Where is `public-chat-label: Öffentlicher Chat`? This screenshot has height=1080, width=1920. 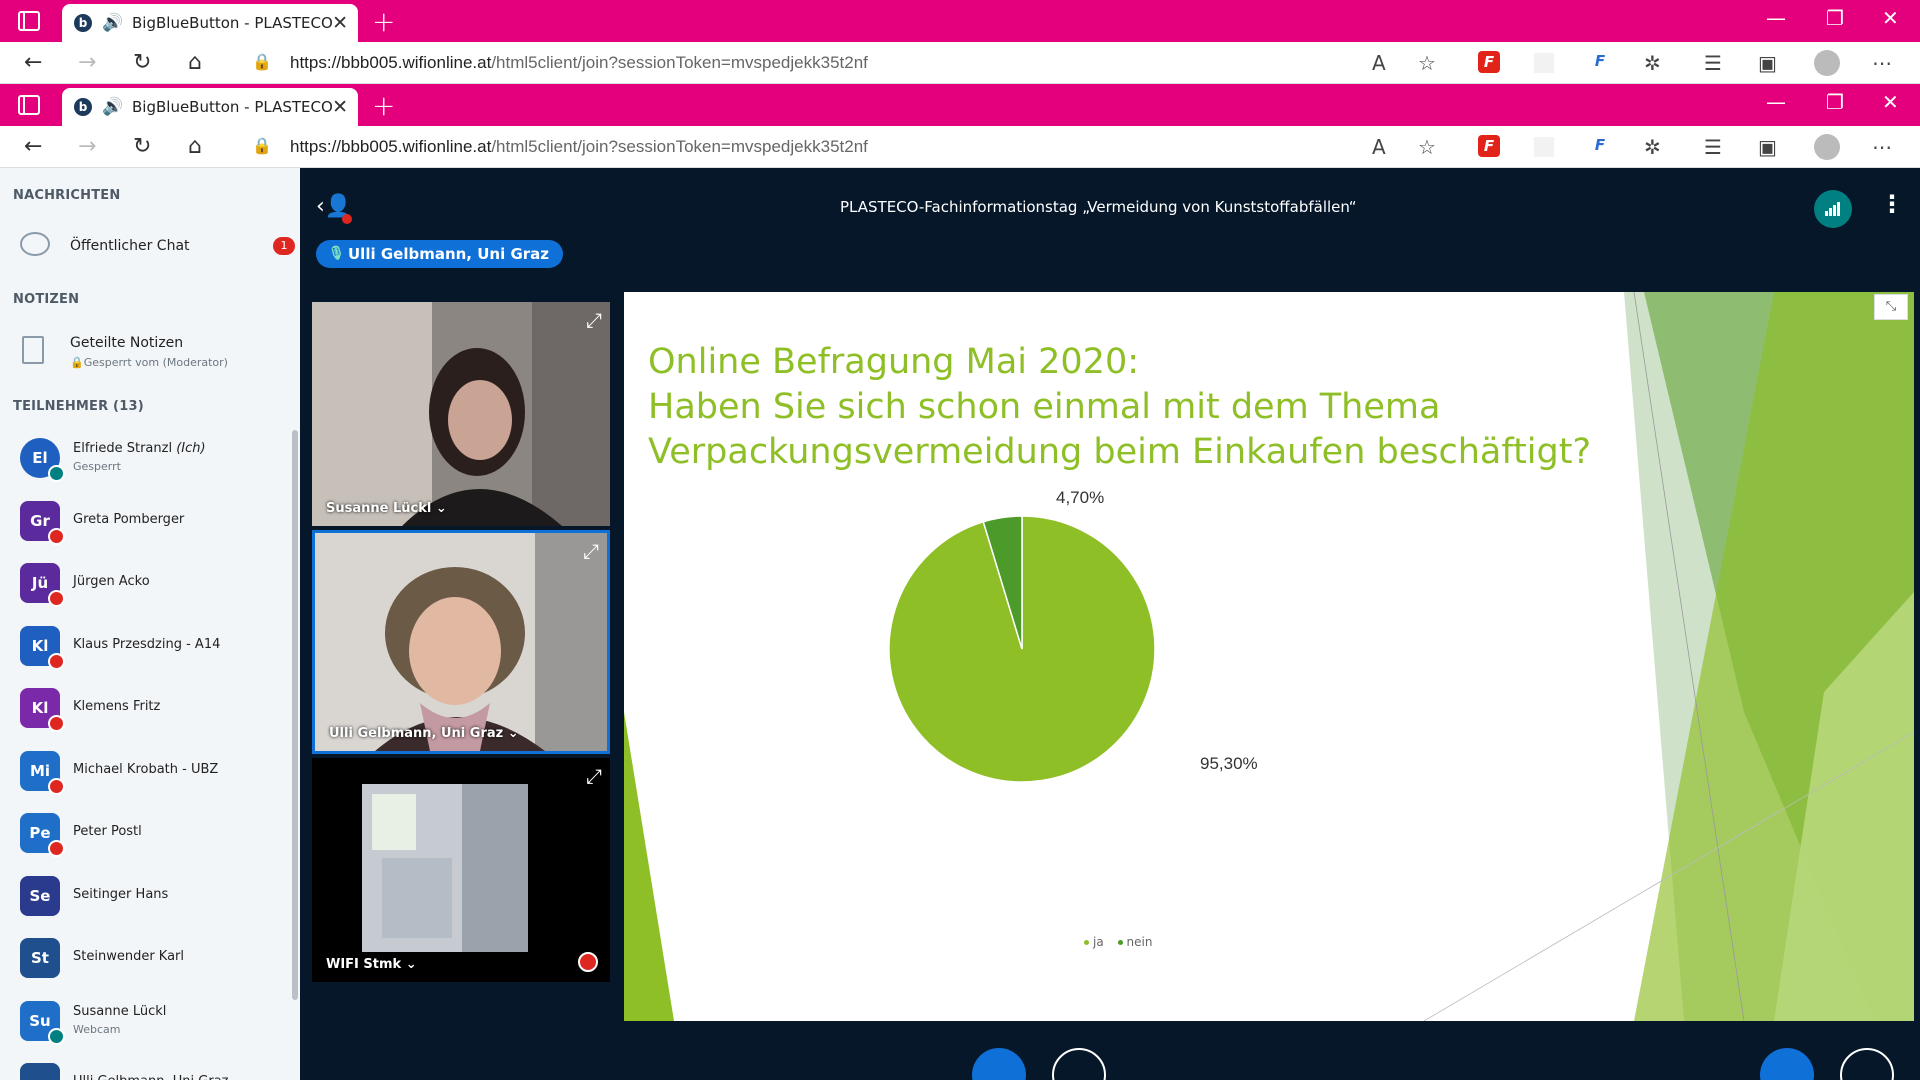
public-chat-label: Öffentlicher Chat is located at coordinates (130, 246).